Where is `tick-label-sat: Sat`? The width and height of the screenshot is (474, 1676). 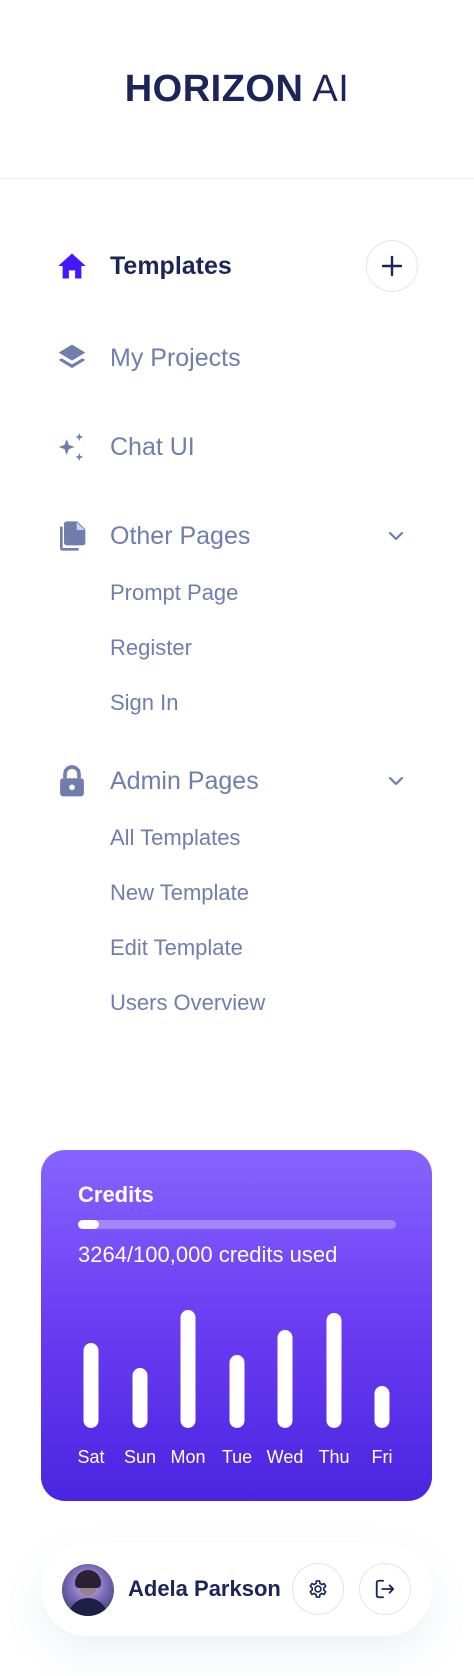 tick-label-sat: Sat is located at coordinates (90, 1457).